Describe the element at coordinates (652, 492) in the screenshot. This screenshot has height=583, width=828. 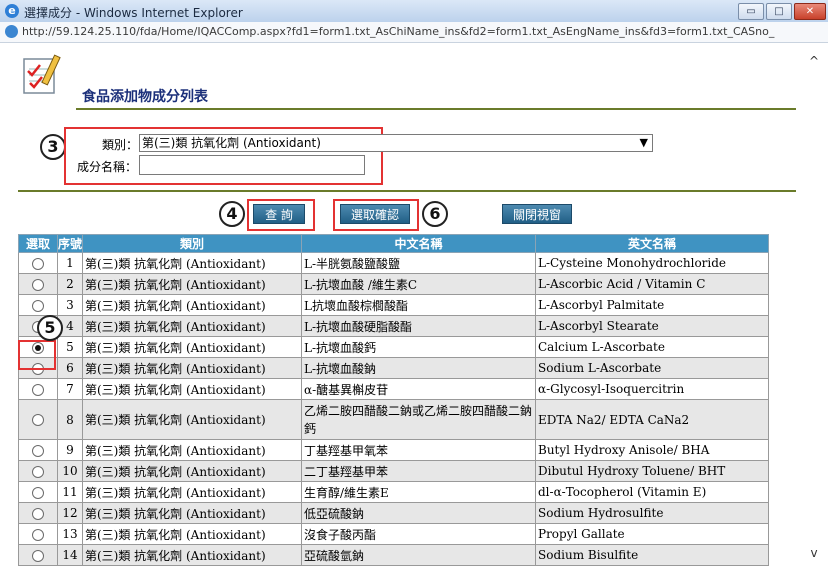
I see `row-english-name: dl-α-Tocopherol (Vitamin E)` at that location.